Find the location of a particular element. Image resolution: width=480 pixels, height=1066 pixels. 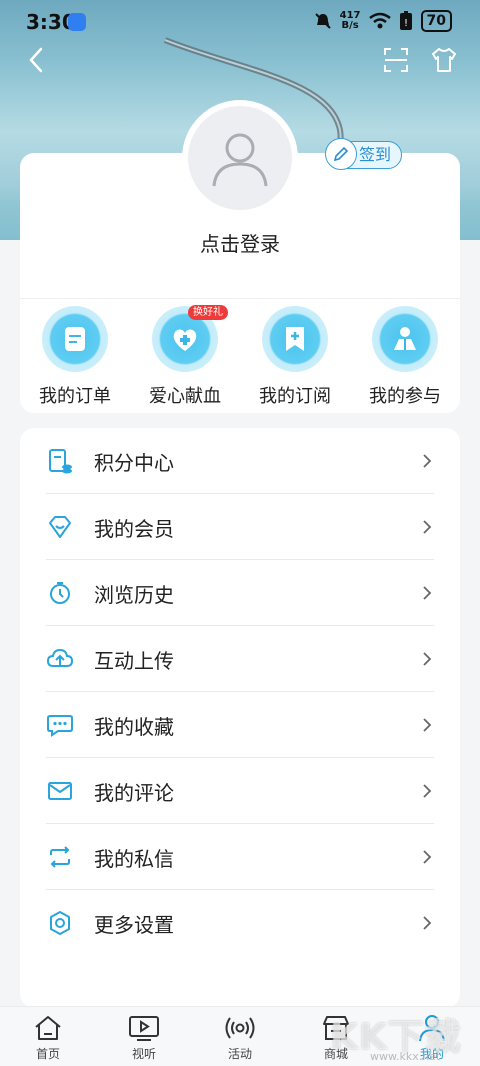

menu-item-messages: 我的私信 is located at coordinates (240, 857).